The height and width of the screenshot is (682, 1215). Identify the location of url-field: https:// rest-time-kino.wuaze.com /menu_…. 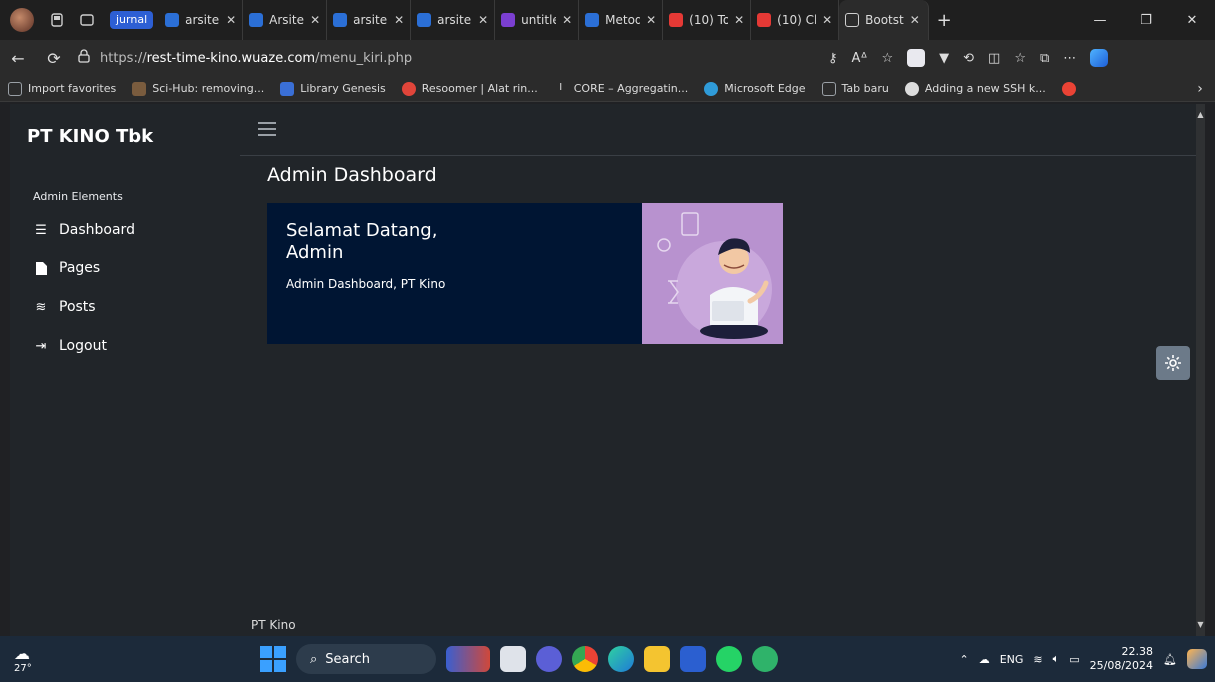
(448, 58).